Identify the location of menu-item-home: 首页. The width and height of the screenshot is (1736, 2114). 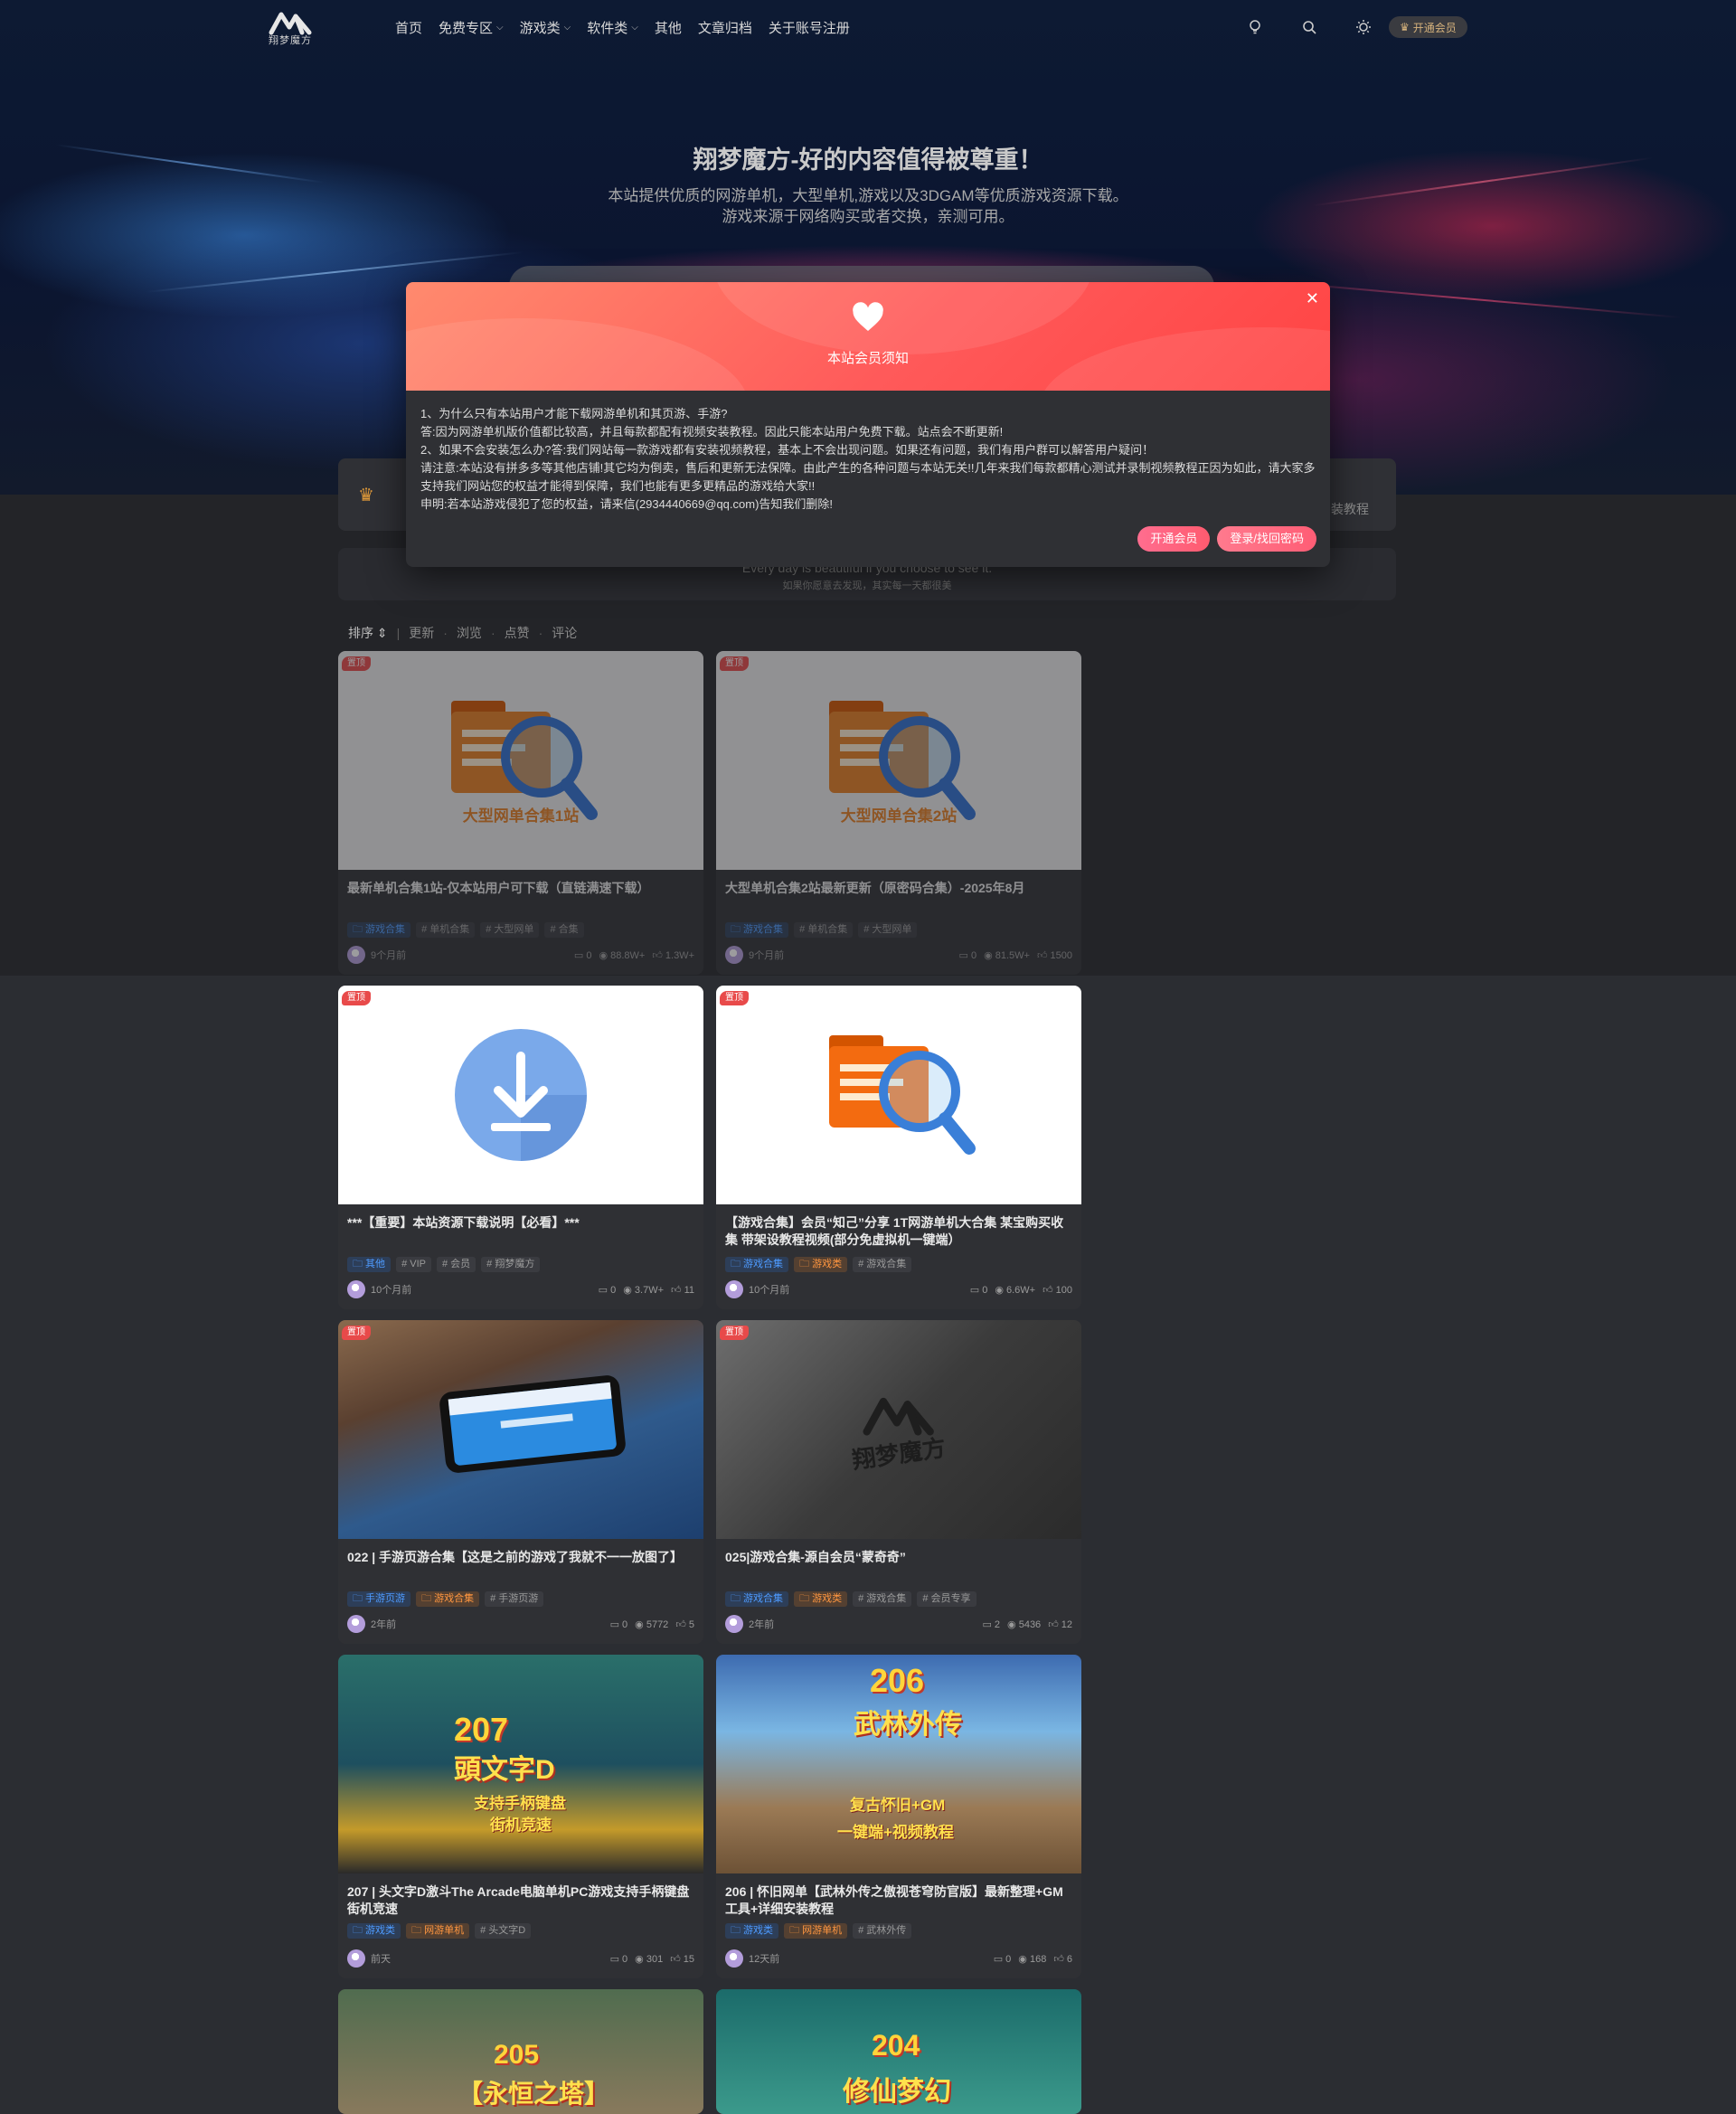
(409, 28).